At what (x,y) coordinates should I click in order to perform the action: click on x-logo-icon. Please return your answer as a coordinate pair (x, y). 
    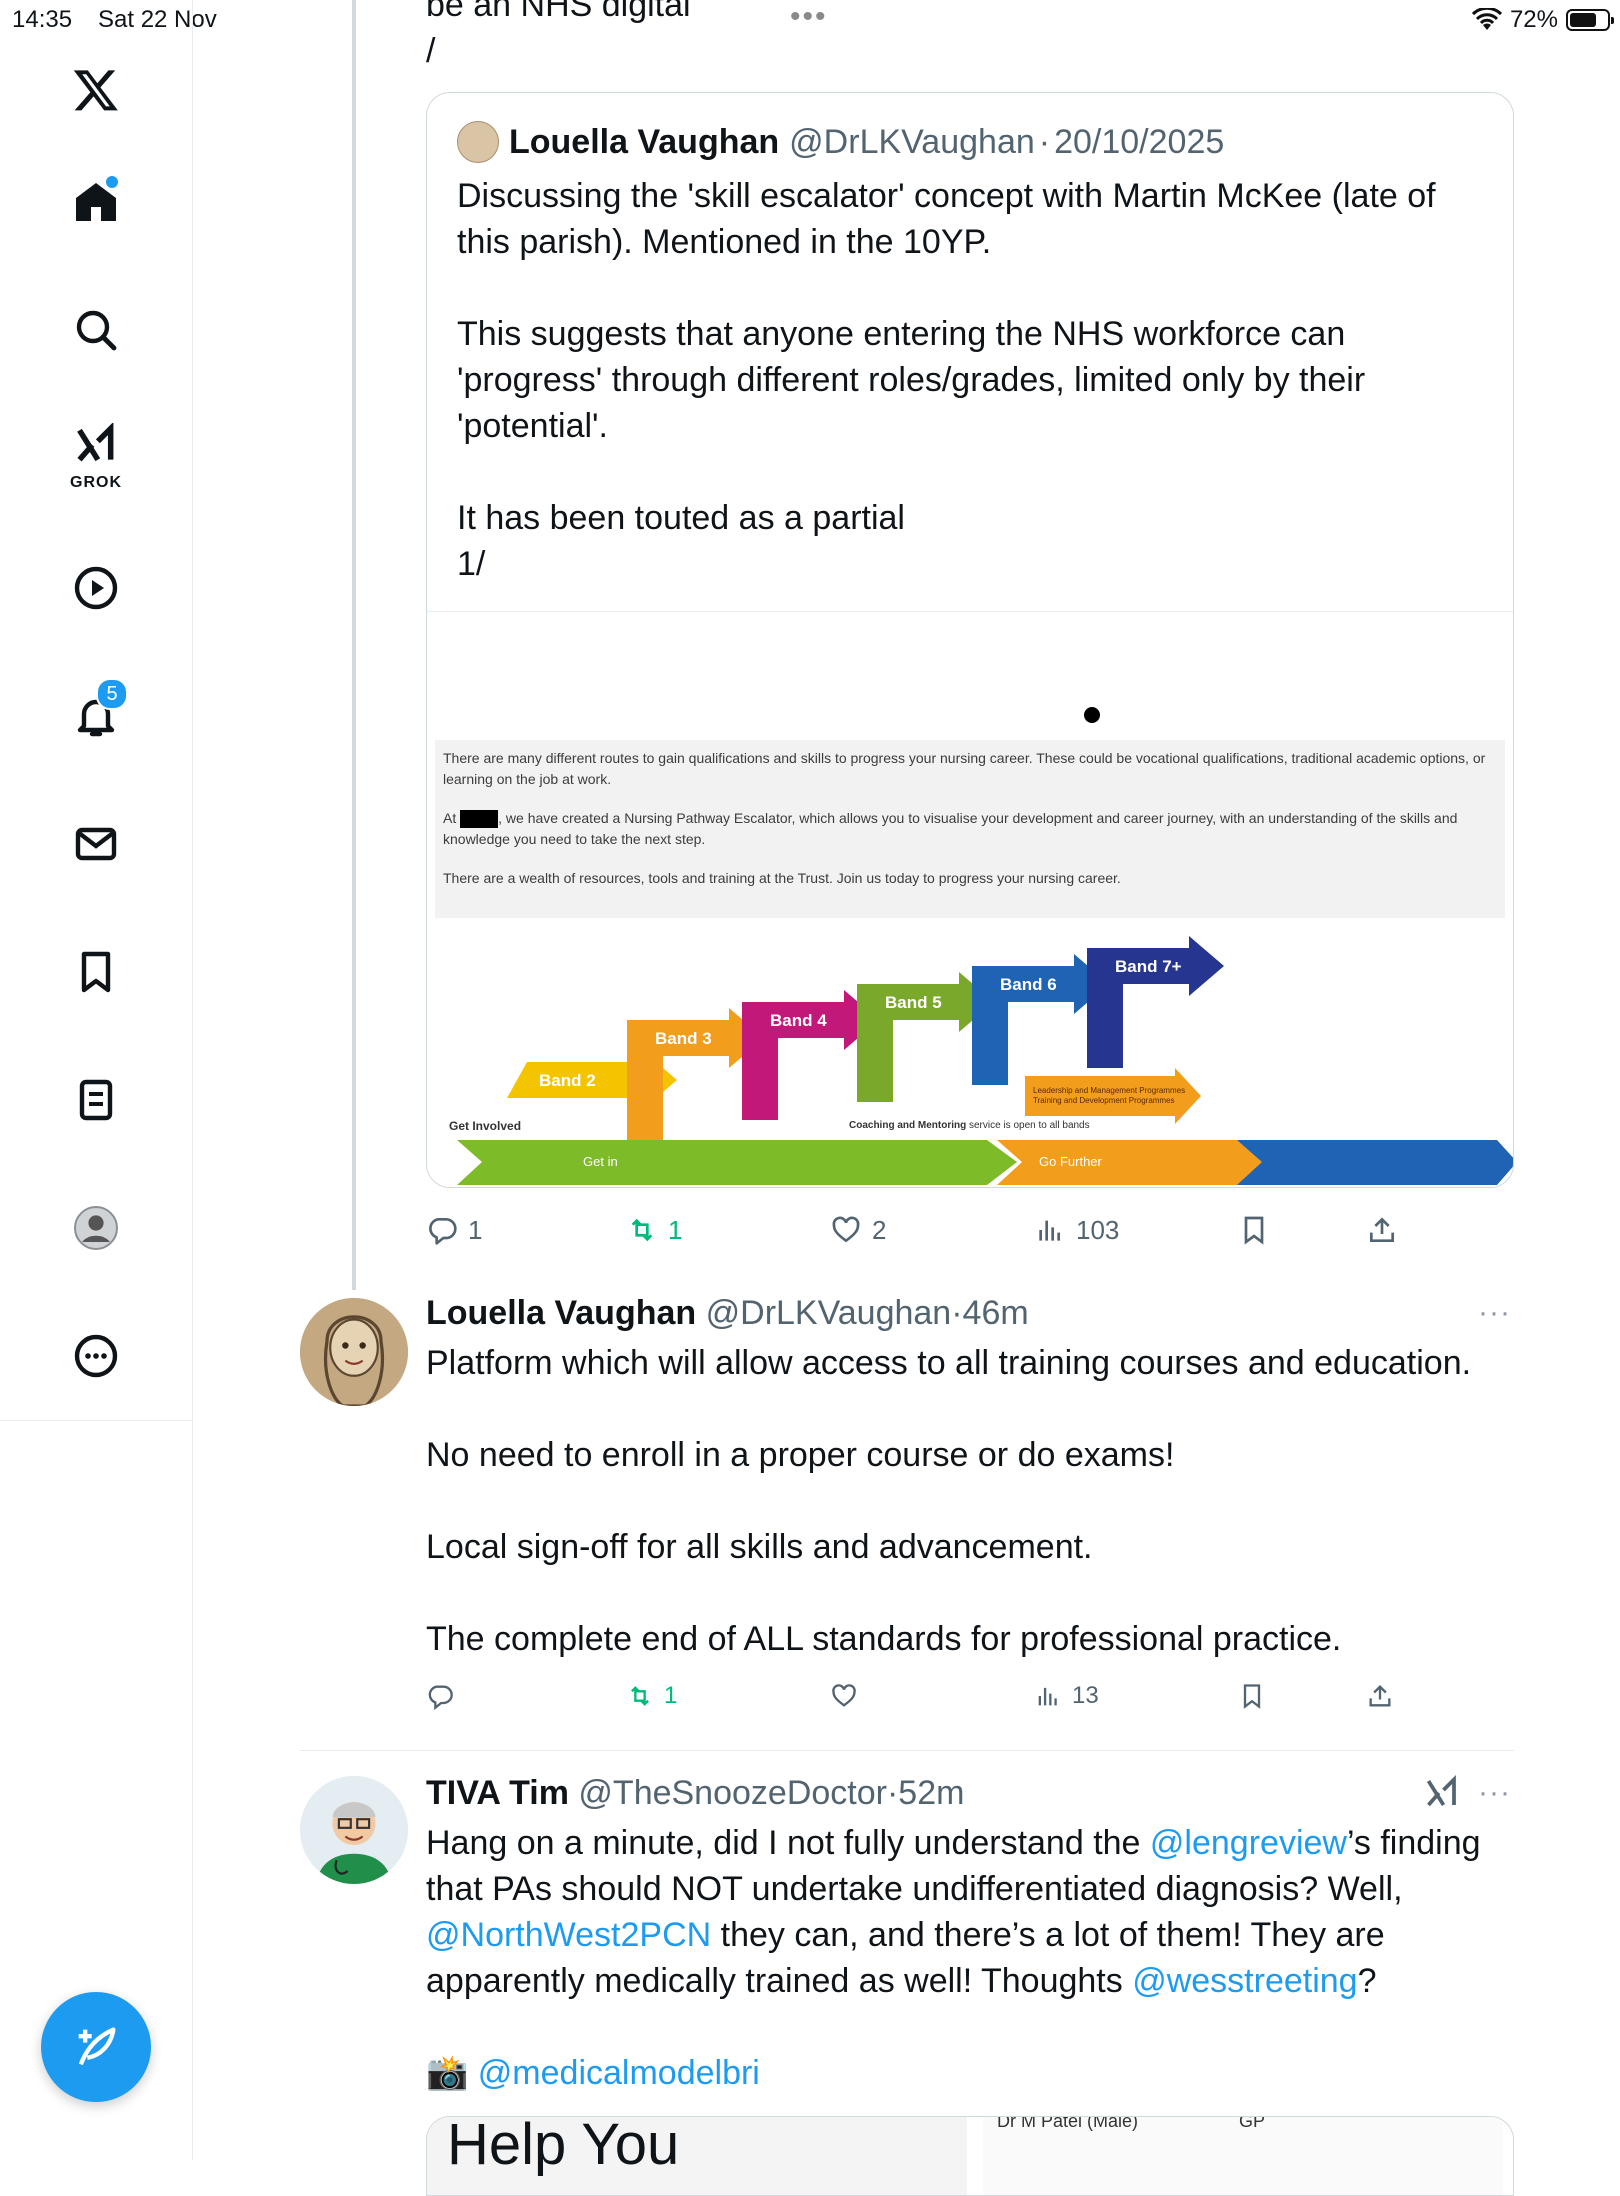
    Looking at the image, I should click on (96, 90).